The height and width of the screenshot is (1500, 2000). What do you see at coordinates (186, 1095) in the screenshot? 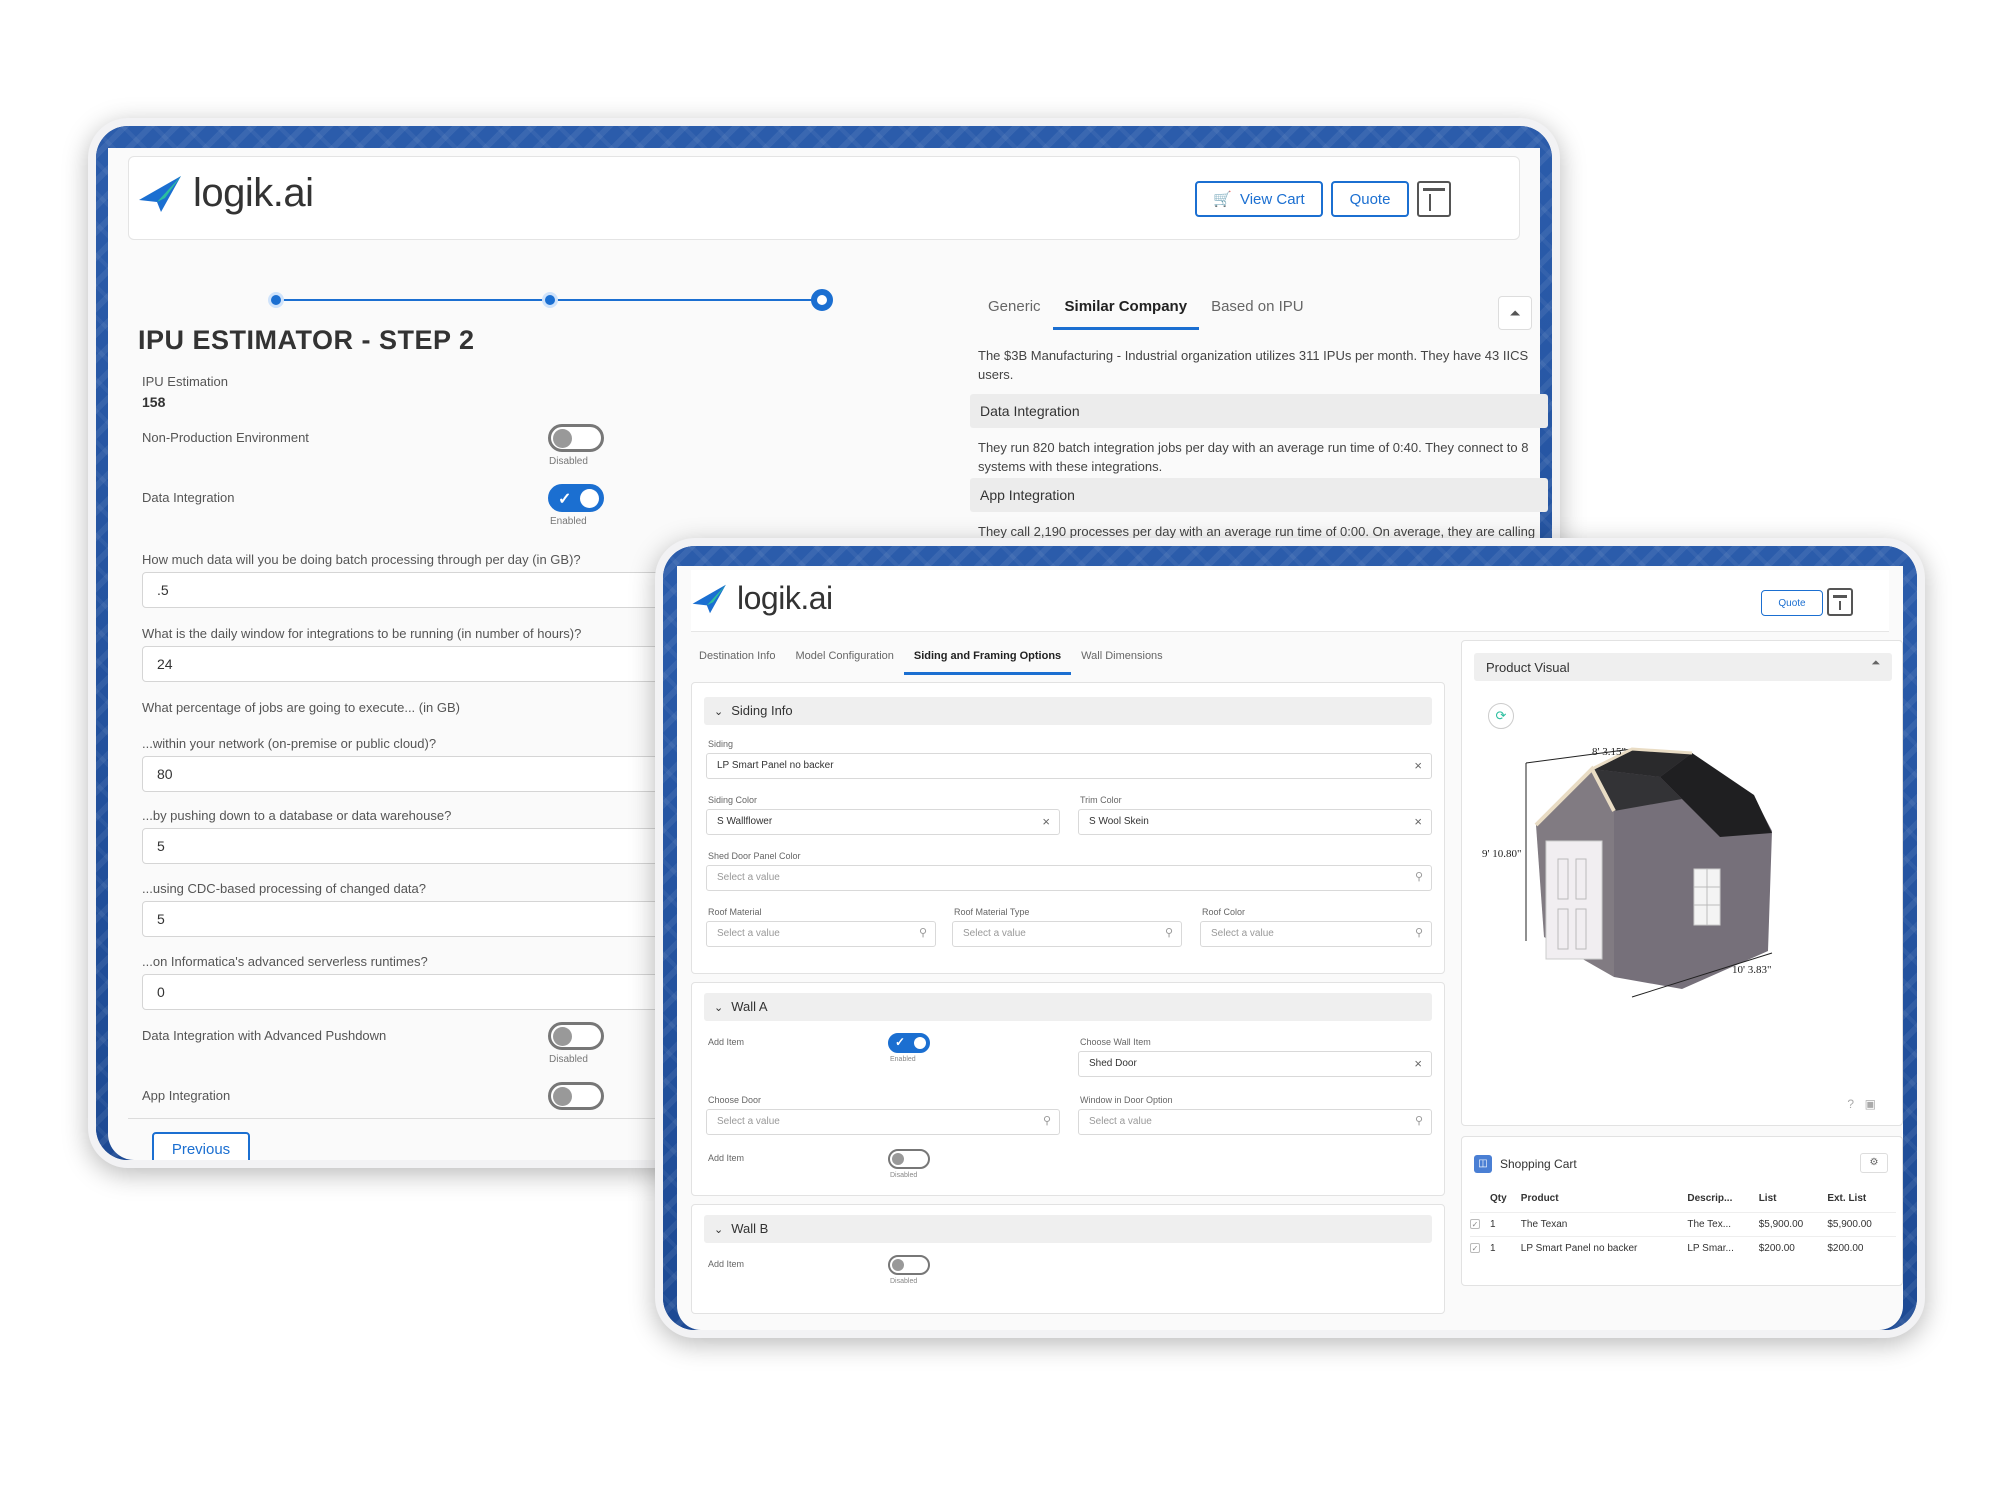
I see `app-integration-label: App Integration` at bounding box center [186, 1095].